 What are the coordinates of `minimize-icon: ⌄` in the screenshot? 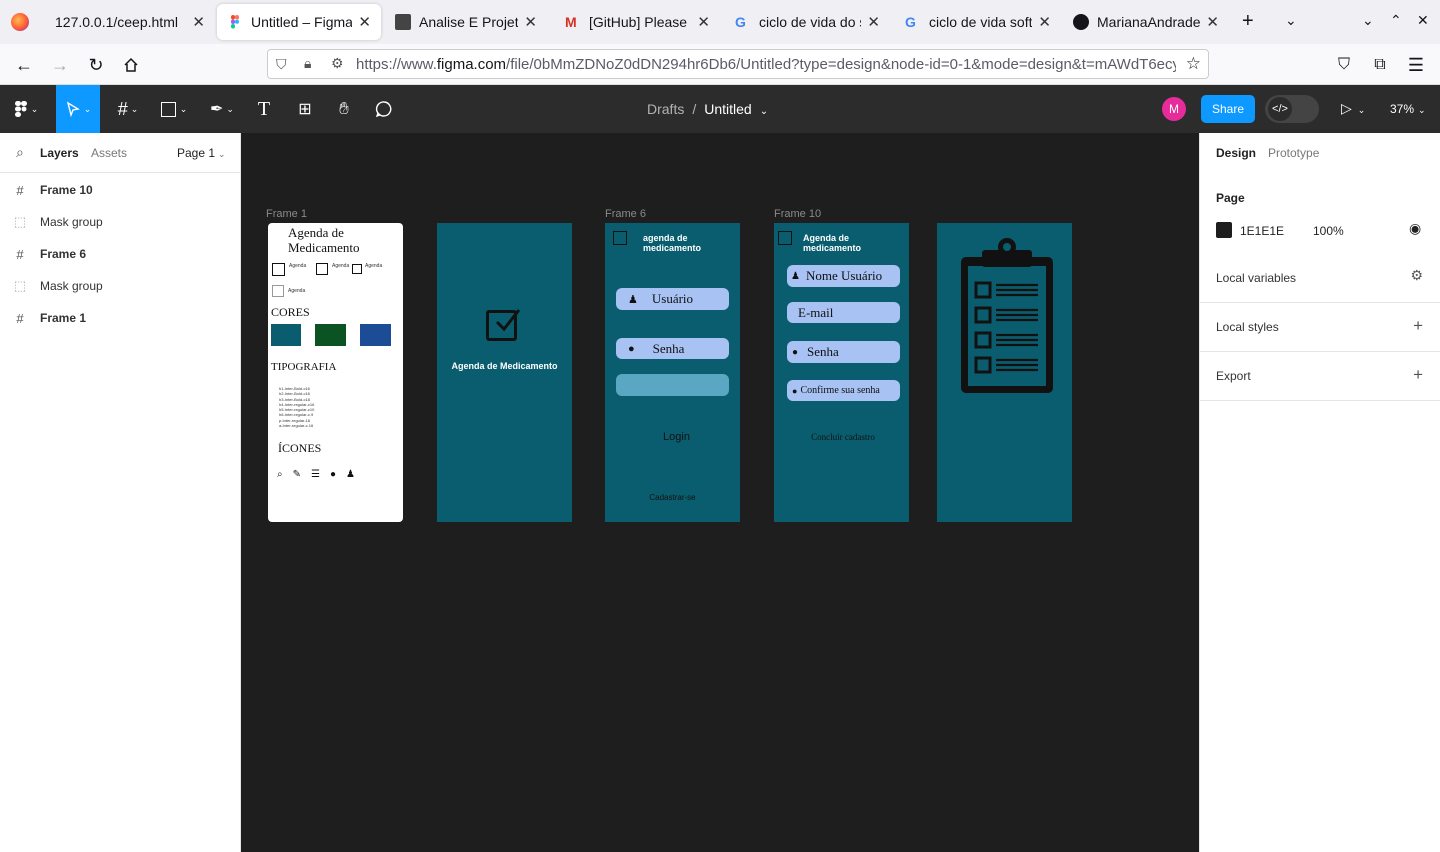 It's located at (1368, 20).